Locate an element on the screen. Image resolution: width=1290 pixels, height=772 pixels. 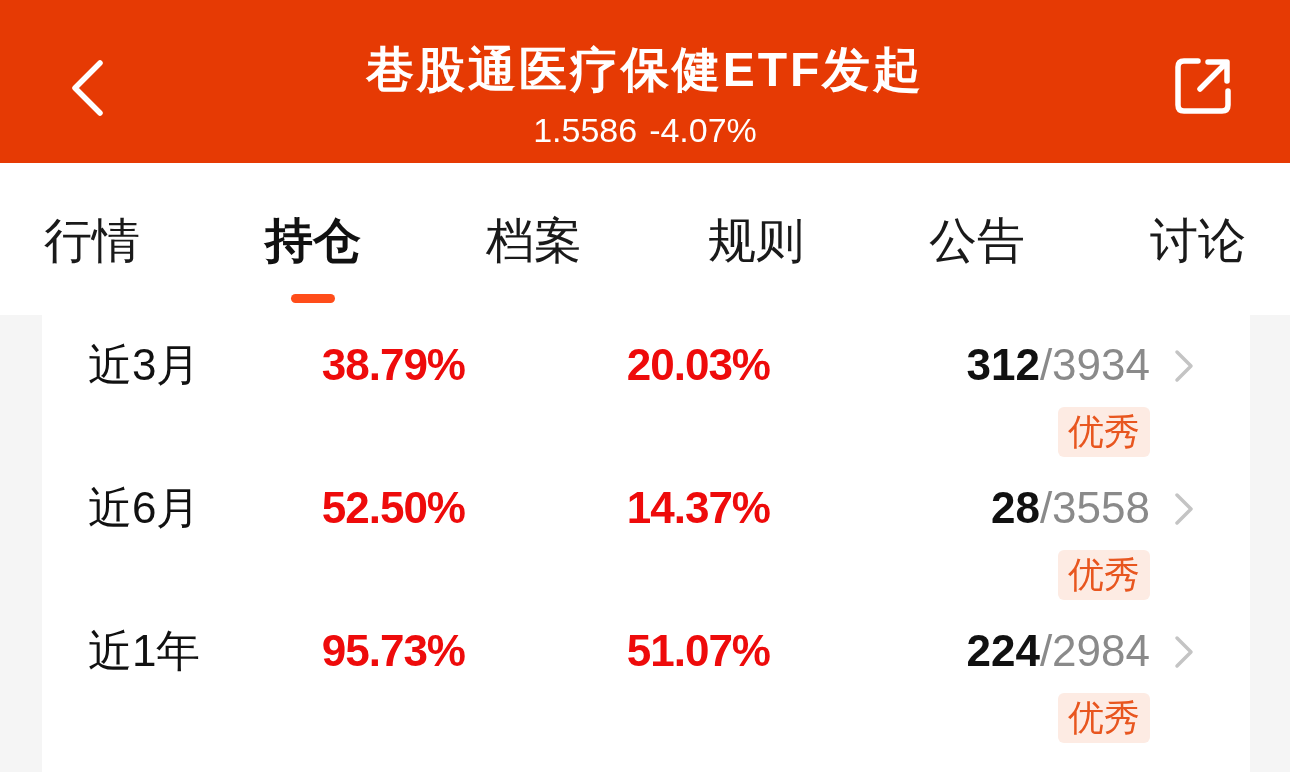
return-value: 20.03% is located at coordinates (697, 365).